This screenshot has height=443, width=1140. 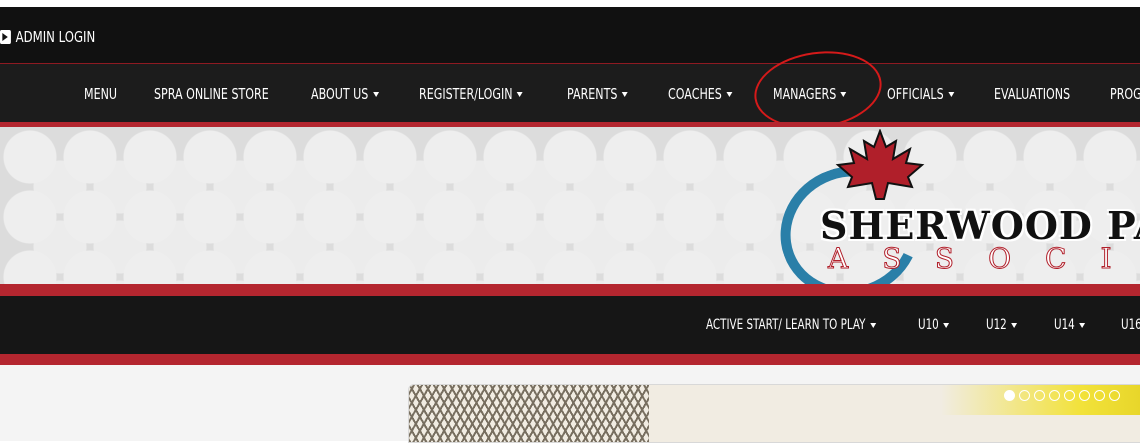 I want to click on nav-item-label: OFFICIALS, so click(x=915, y=94).